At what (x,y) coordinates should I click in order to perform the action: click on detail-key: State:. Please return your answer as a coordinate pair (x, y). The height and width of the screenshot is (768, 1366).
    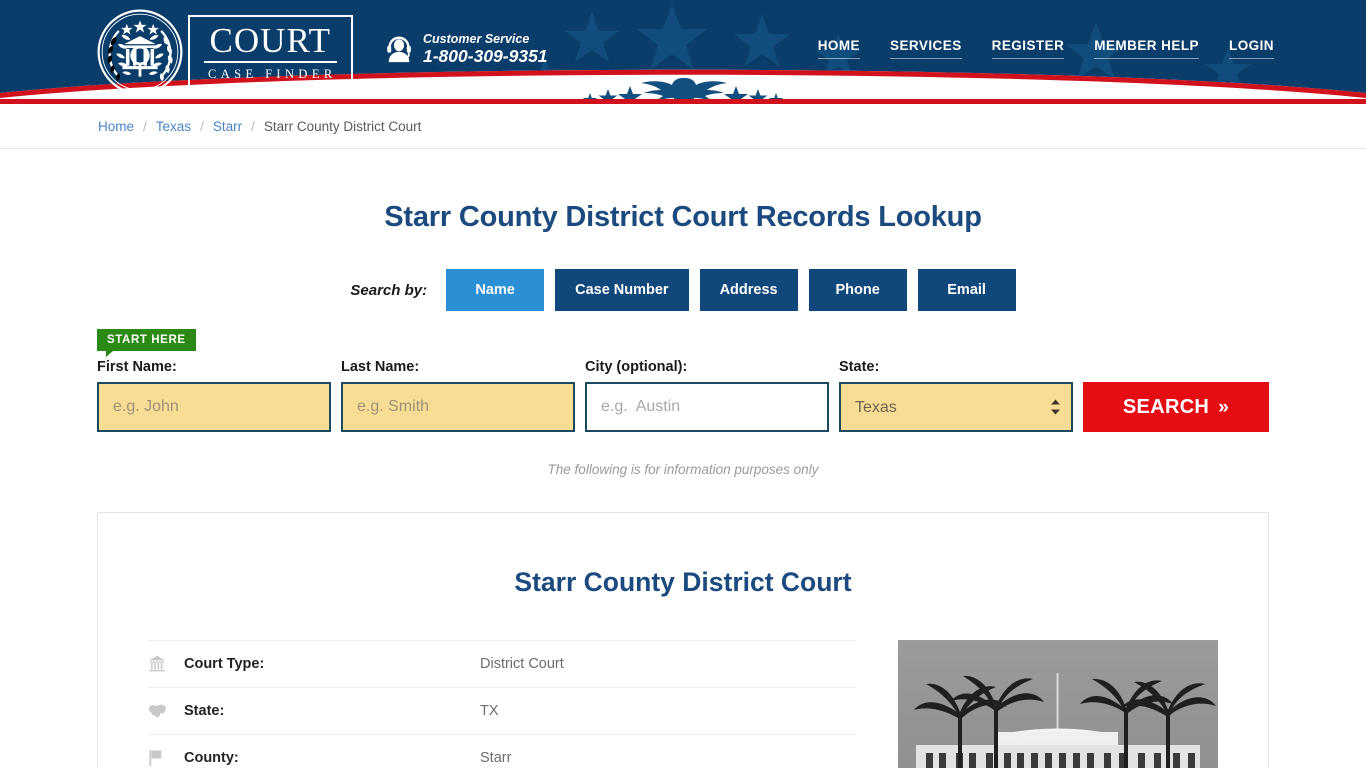
    Looking at the image, I should click on (204, 711).